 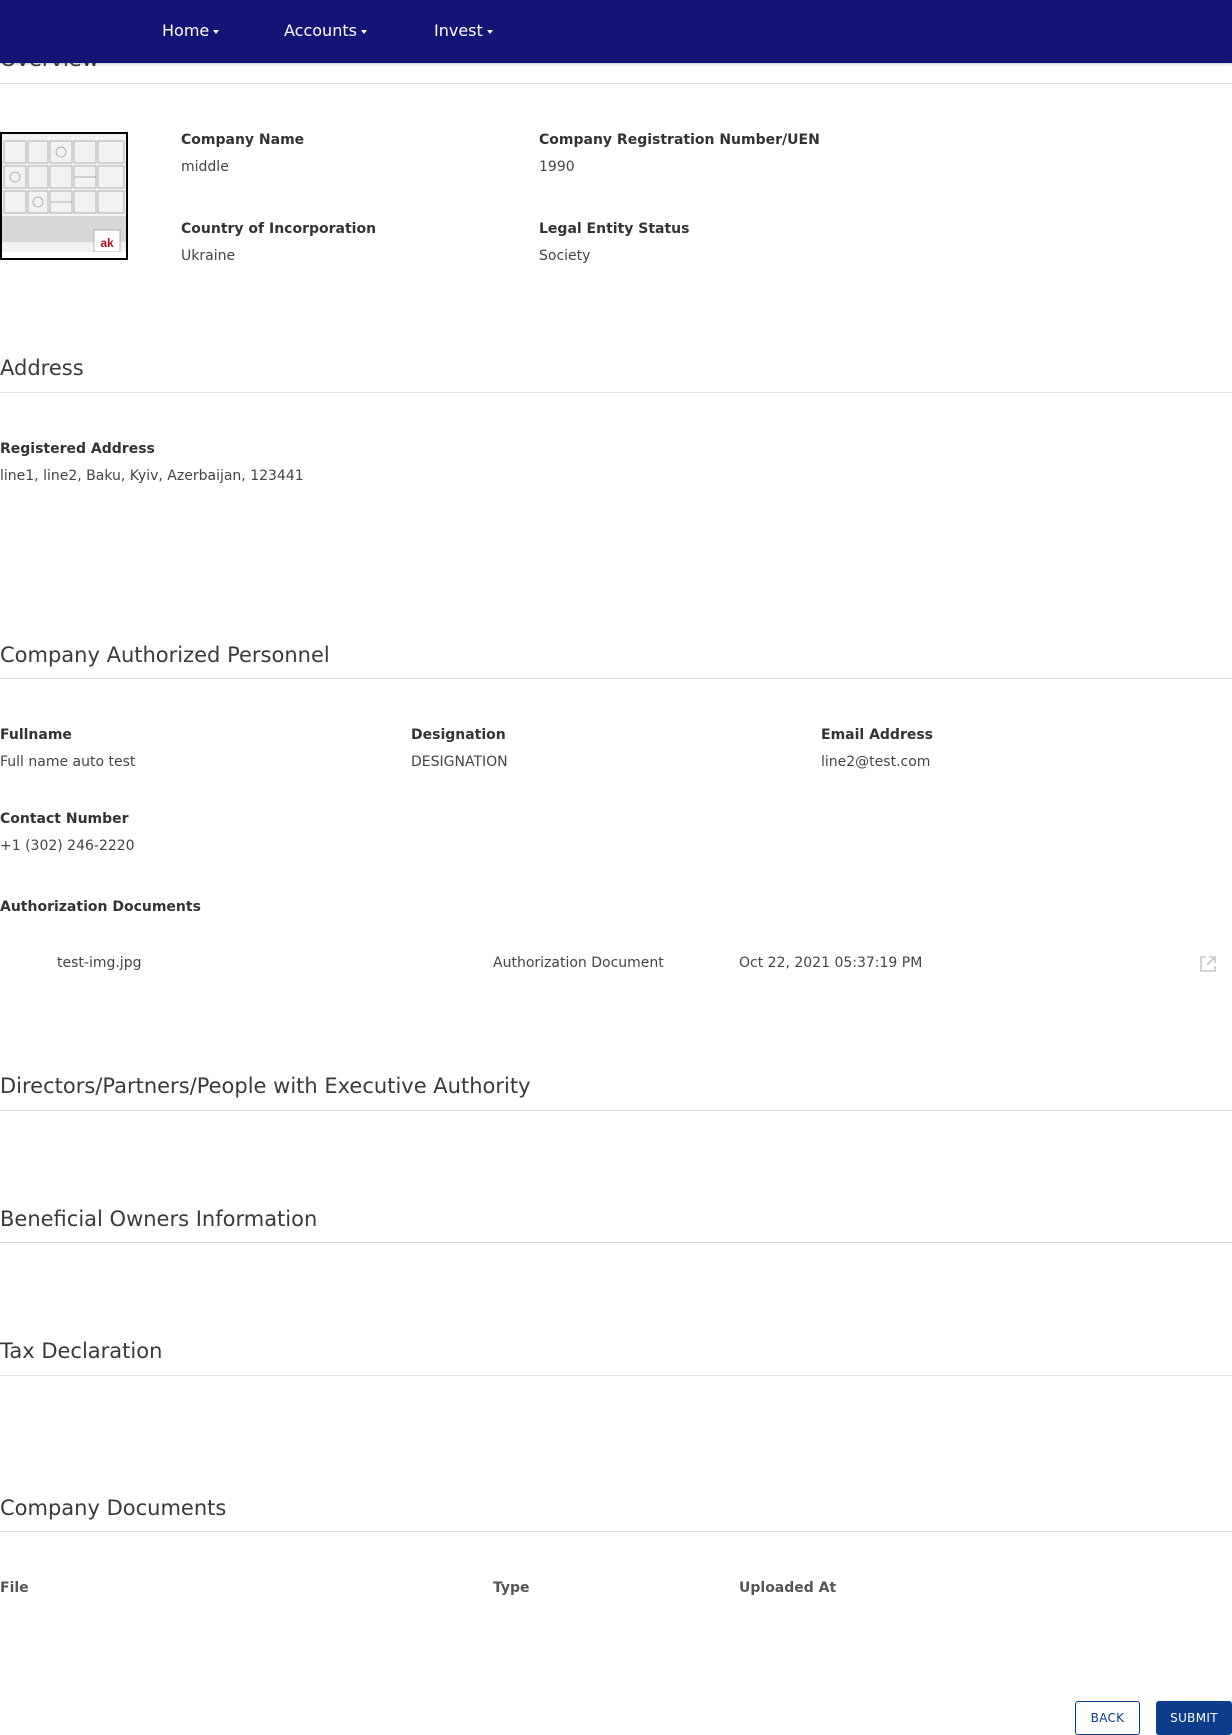 I want to click on country-value: Ukraine, so click(x=208, y=256).